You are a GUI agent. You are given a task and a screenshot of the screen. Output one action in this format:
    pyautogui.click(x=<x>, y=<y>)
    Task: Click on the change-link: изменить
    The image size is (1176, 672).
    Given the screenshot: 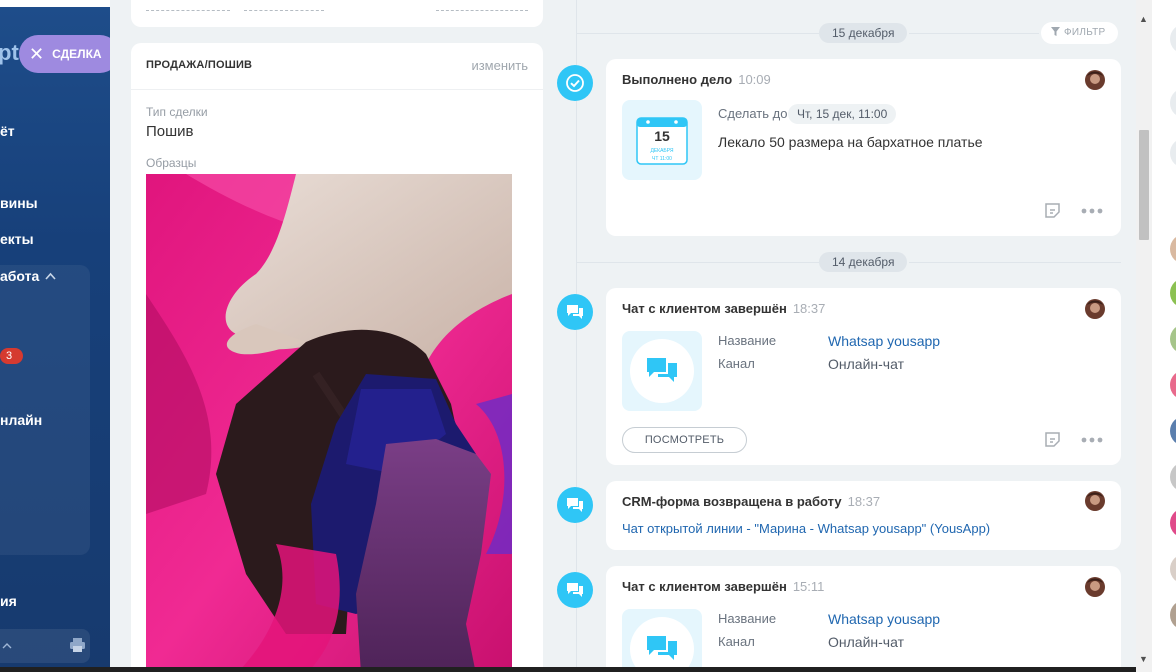 What is the action you would take?
    pyautogui.click(x=499, y=65)
    